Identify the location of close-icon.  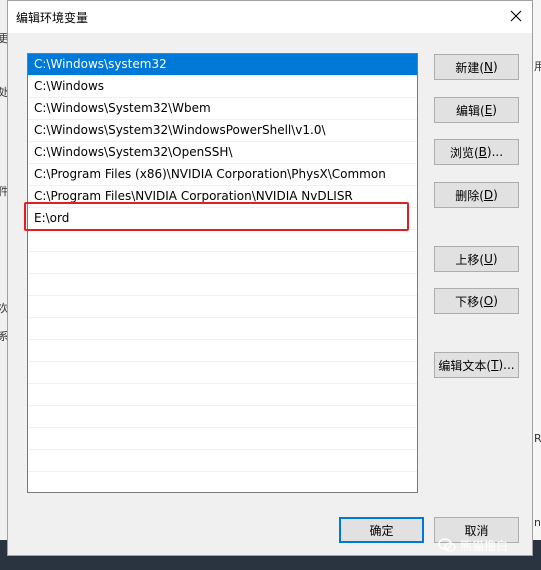
(516, 16).